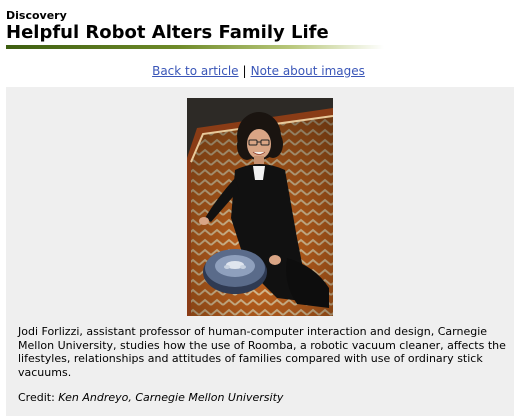 Image resolution: width=517 pixels, height=416 pixels. What do you see at coordinates (195, 71) in the screenshot?
I see `back-to-article-link: Back to article` at bounding box center [195, 71].